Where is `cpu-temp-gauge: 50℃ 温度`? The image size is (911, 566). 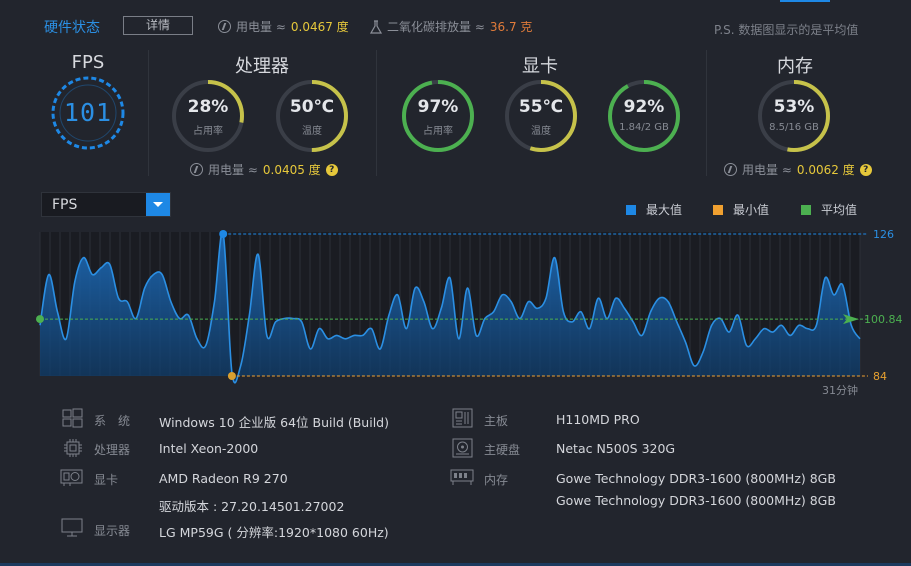 cpu-temp-gauge: 50℃ 温度 is located at coordinates (312, 116).